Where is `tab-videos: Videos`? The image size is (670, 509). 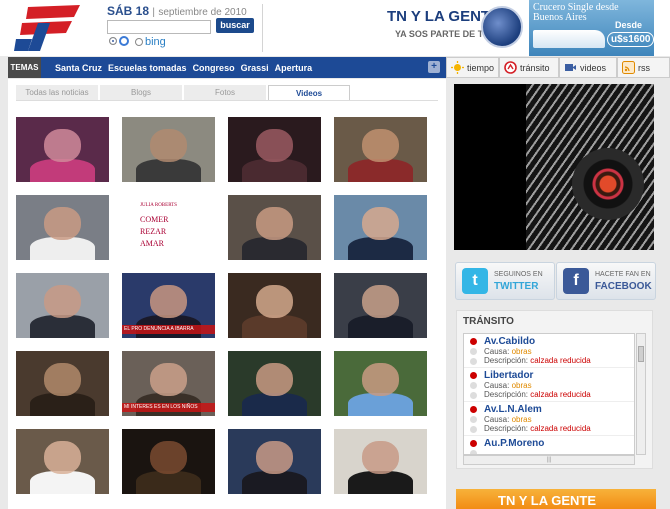
tab-videos: Videos is located at coordinates (309, 92).